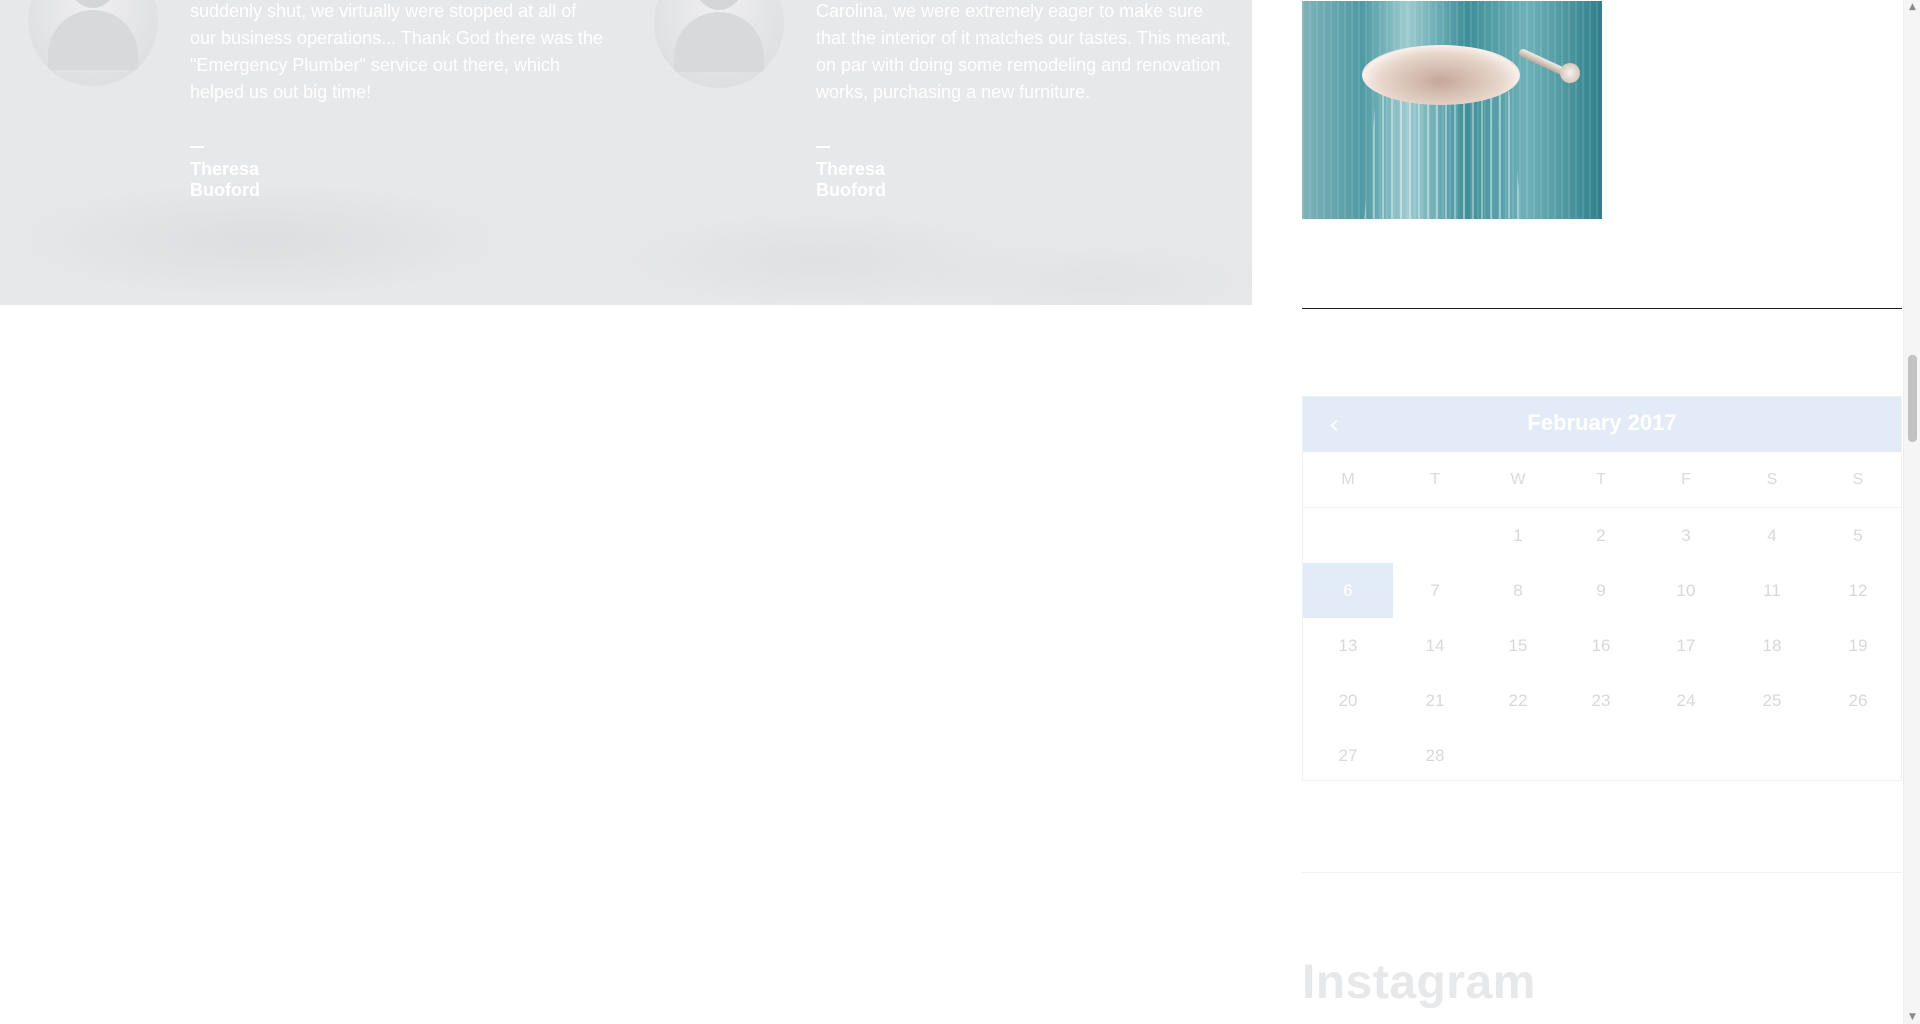  I want to click on calendar-day: 5, so click(1858, 535).